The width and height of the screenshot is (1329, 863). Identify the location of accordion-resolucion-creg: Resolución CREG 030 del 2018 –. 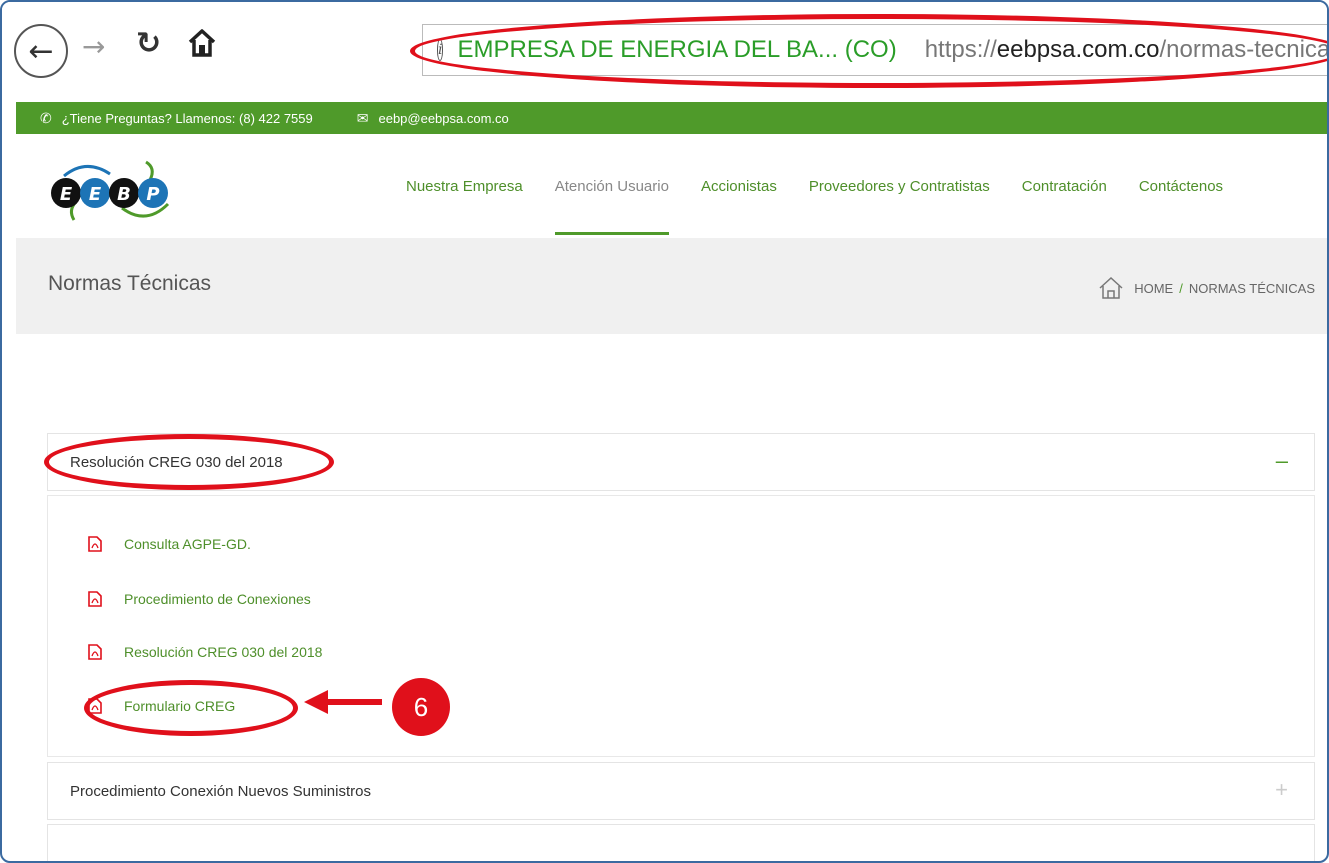
(681, 462).